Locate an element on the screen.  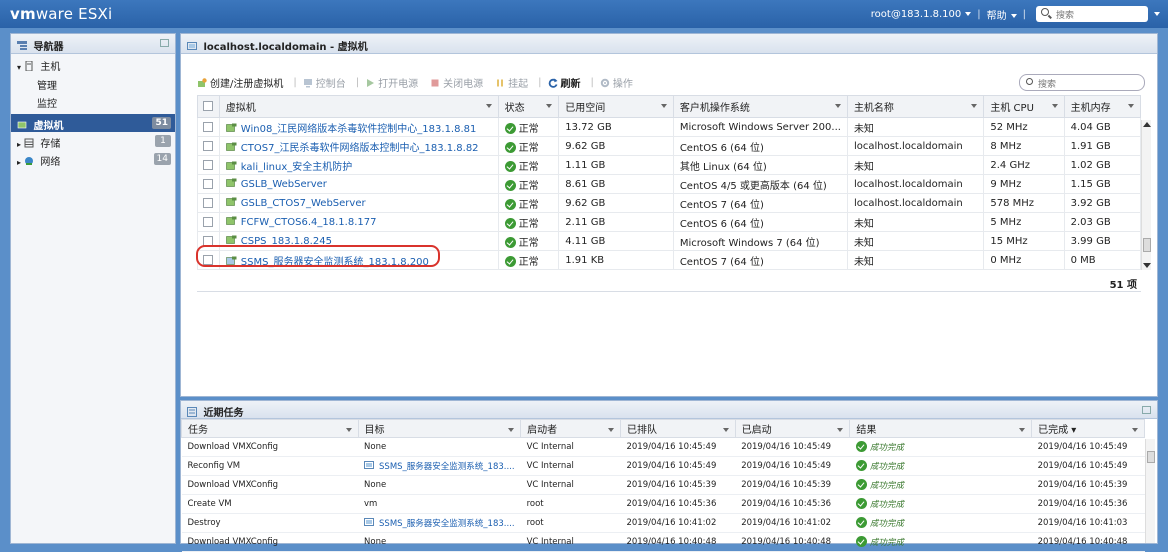
vm-name-link: CSPS_183.1.8.245 is located at coordinates (286, 241).